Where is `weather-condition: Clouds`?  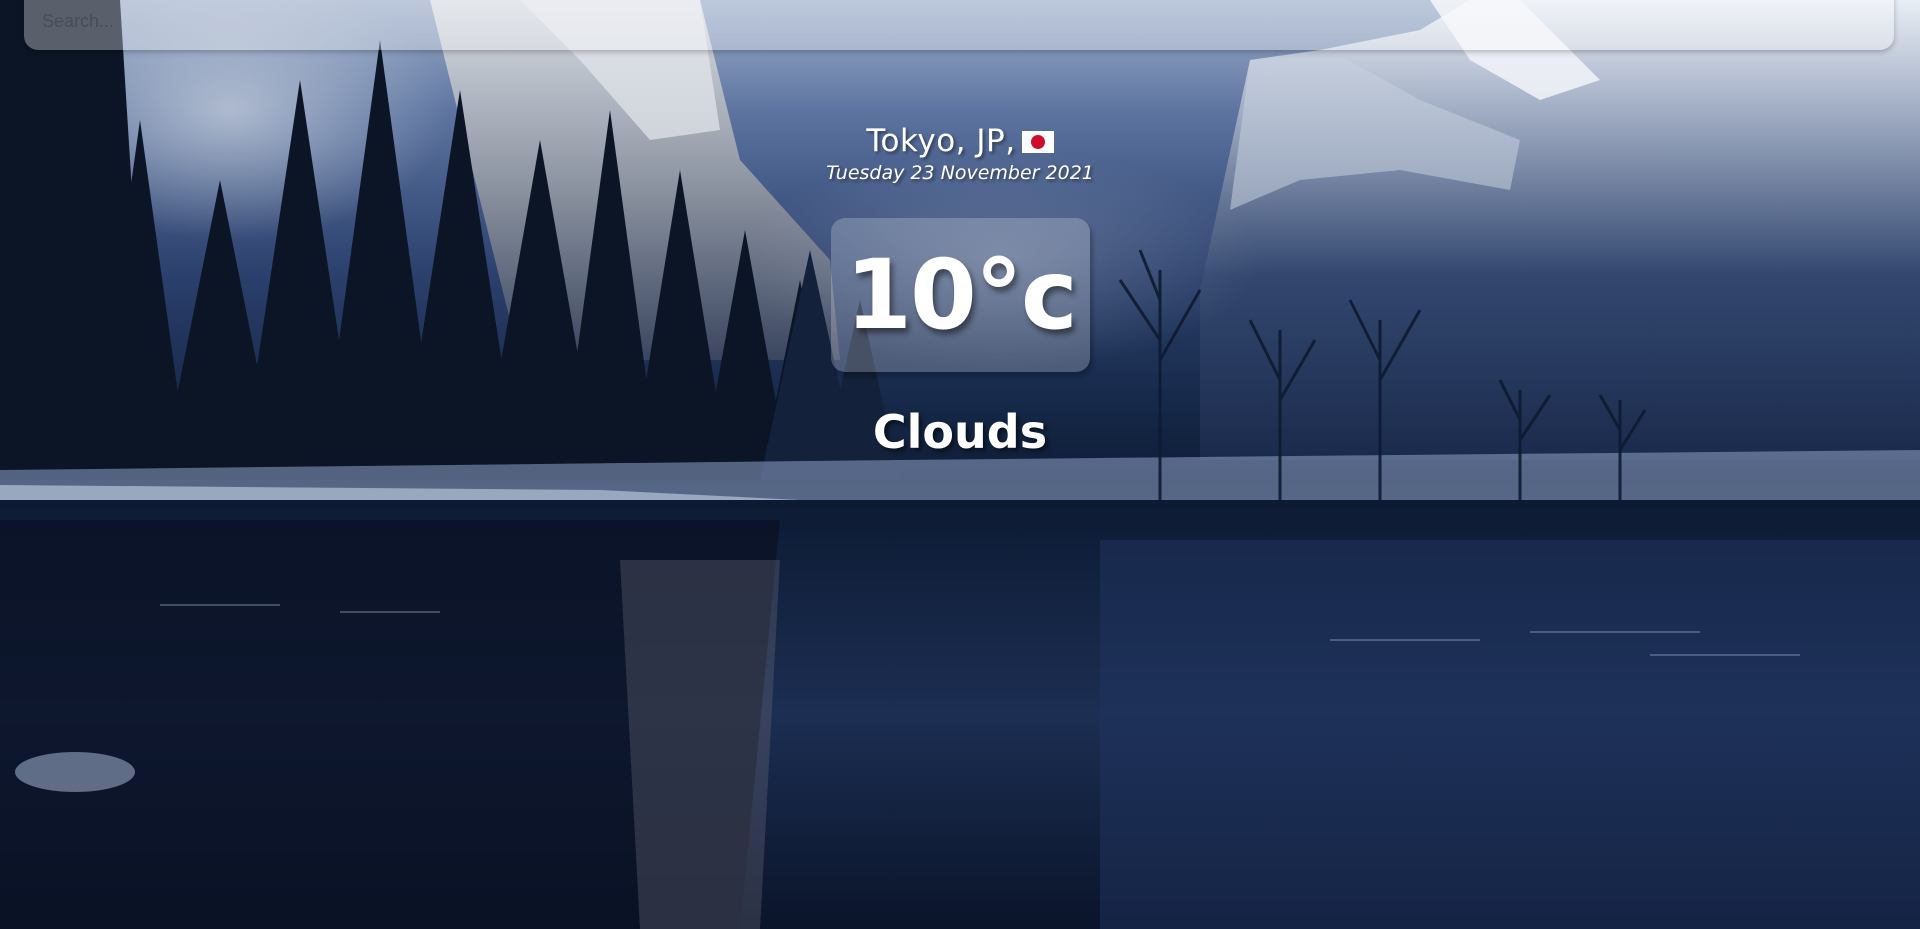 weather-condition: Clouds is located at coordinates (960, 432).